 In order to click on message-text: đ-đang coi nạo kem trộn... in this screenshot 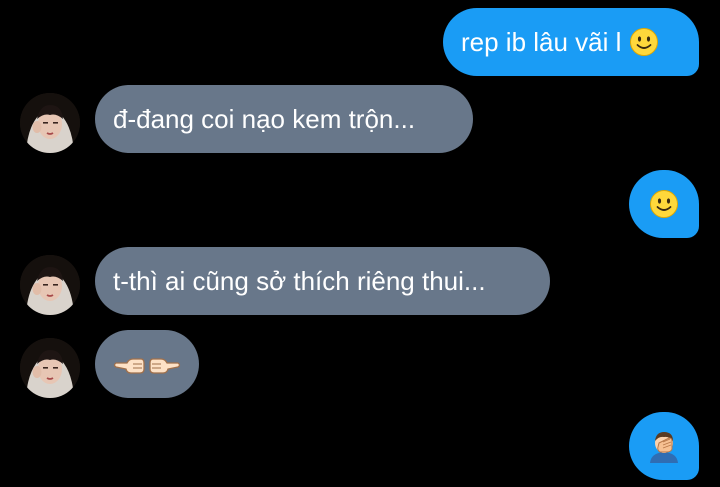, I will do `click(264, 119)`.